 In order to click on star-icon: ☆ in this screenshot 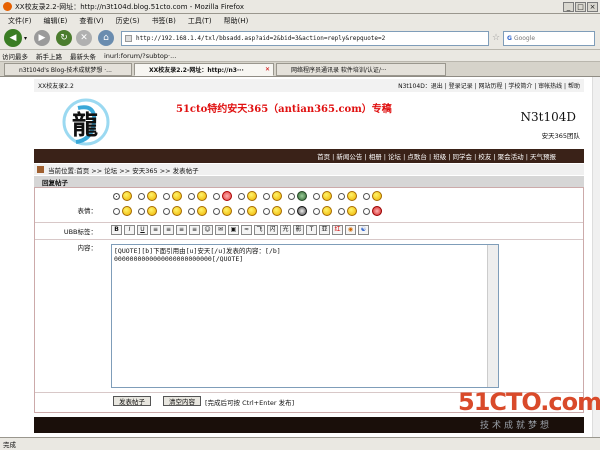, I will do `click(496, 38)`.